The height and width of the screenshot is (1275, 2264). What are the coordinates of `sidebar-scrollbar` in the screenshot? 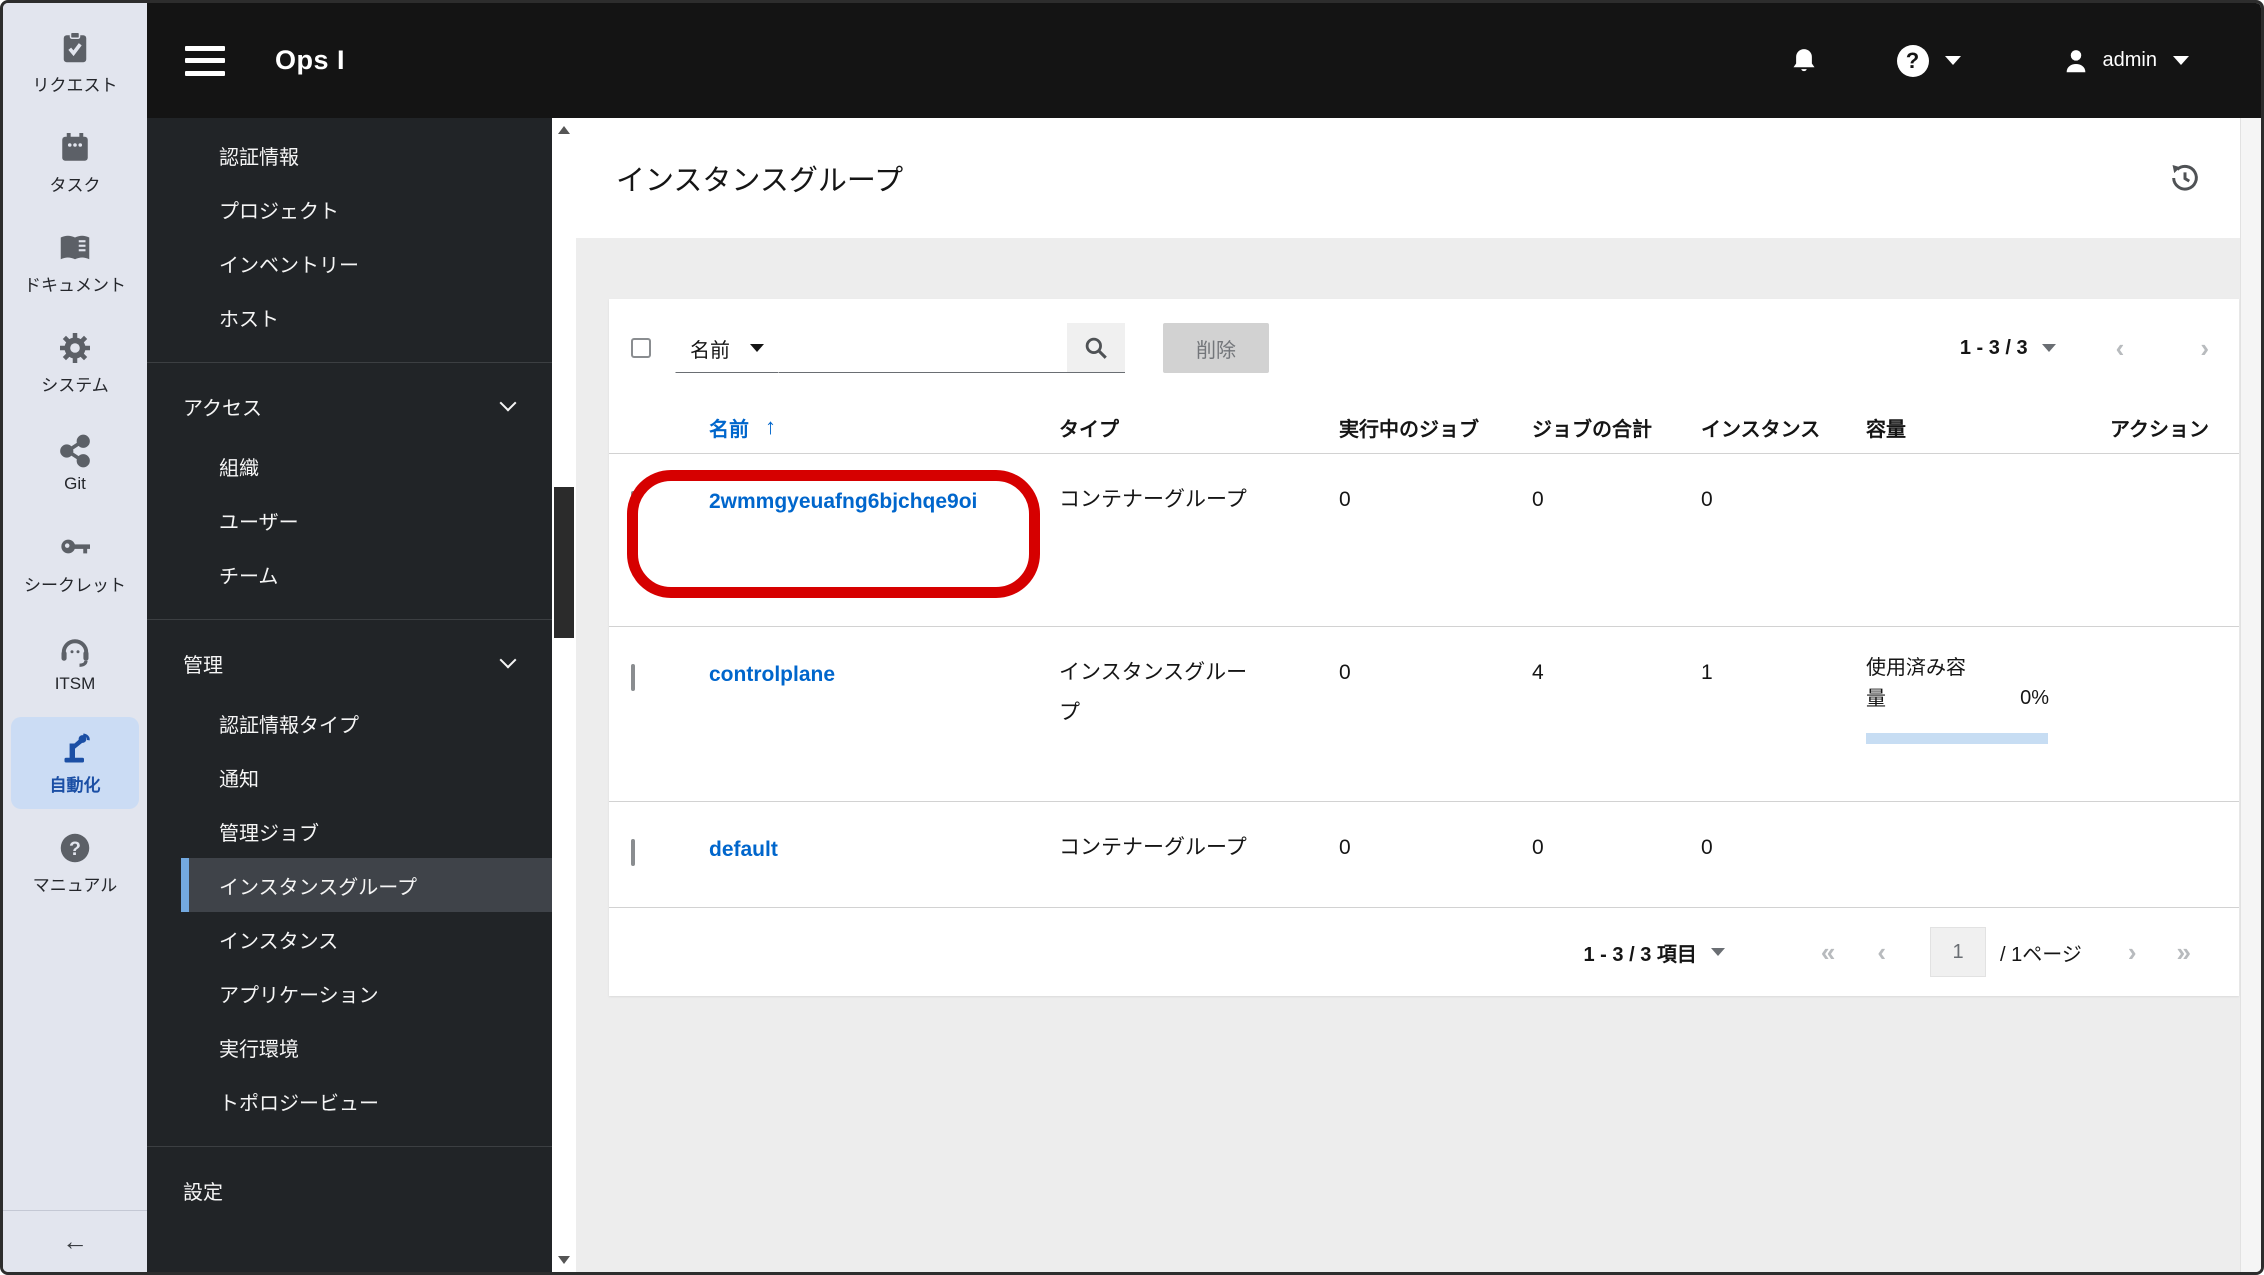 It's located at (564, 695).